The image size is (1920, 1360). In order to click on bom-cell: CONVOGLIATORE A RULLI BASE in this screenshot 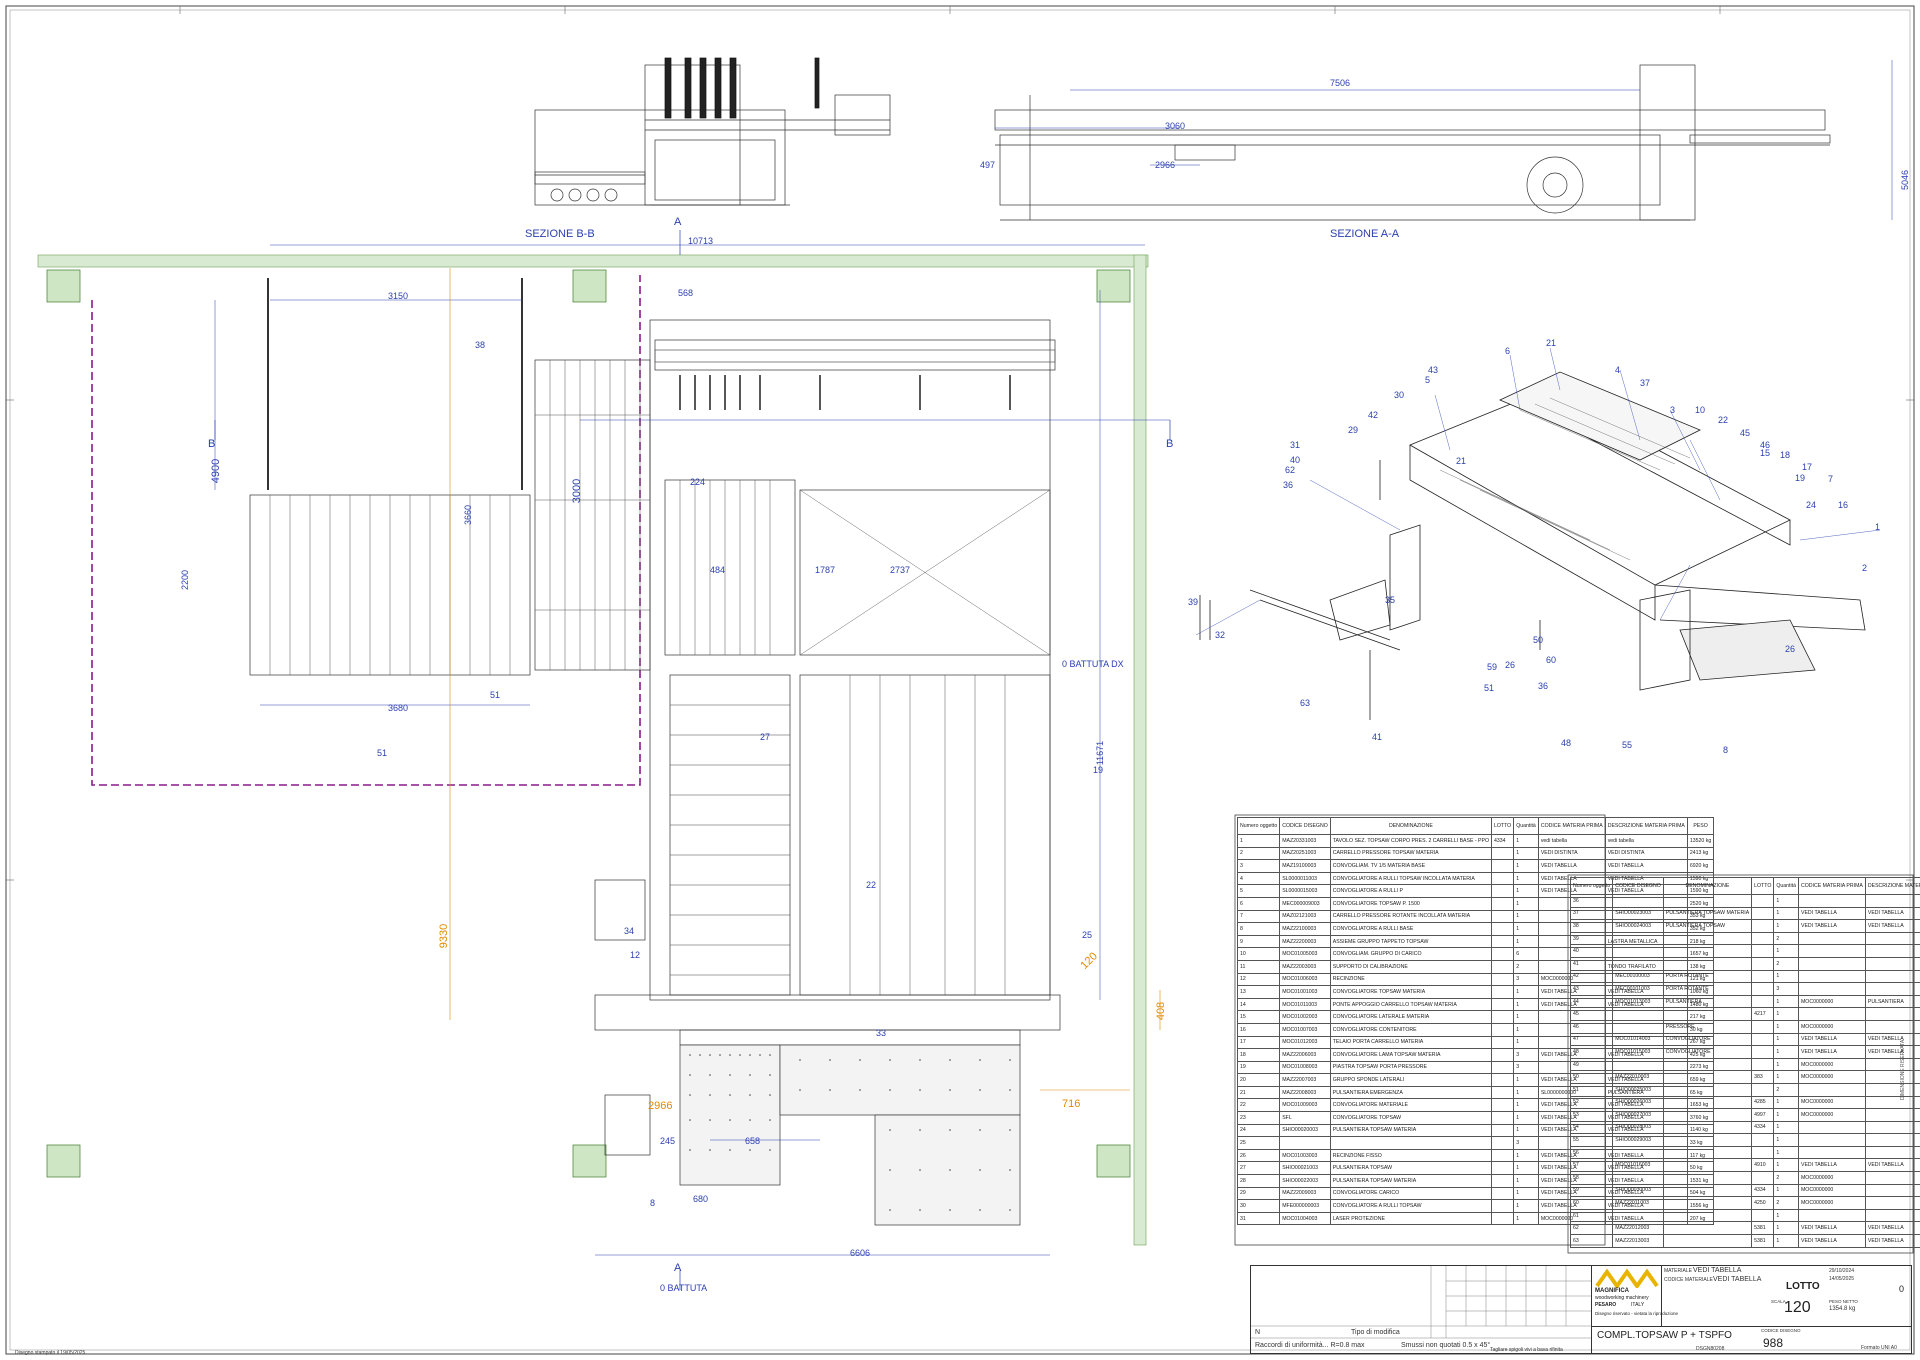, I will do `click(1411, 929)`.